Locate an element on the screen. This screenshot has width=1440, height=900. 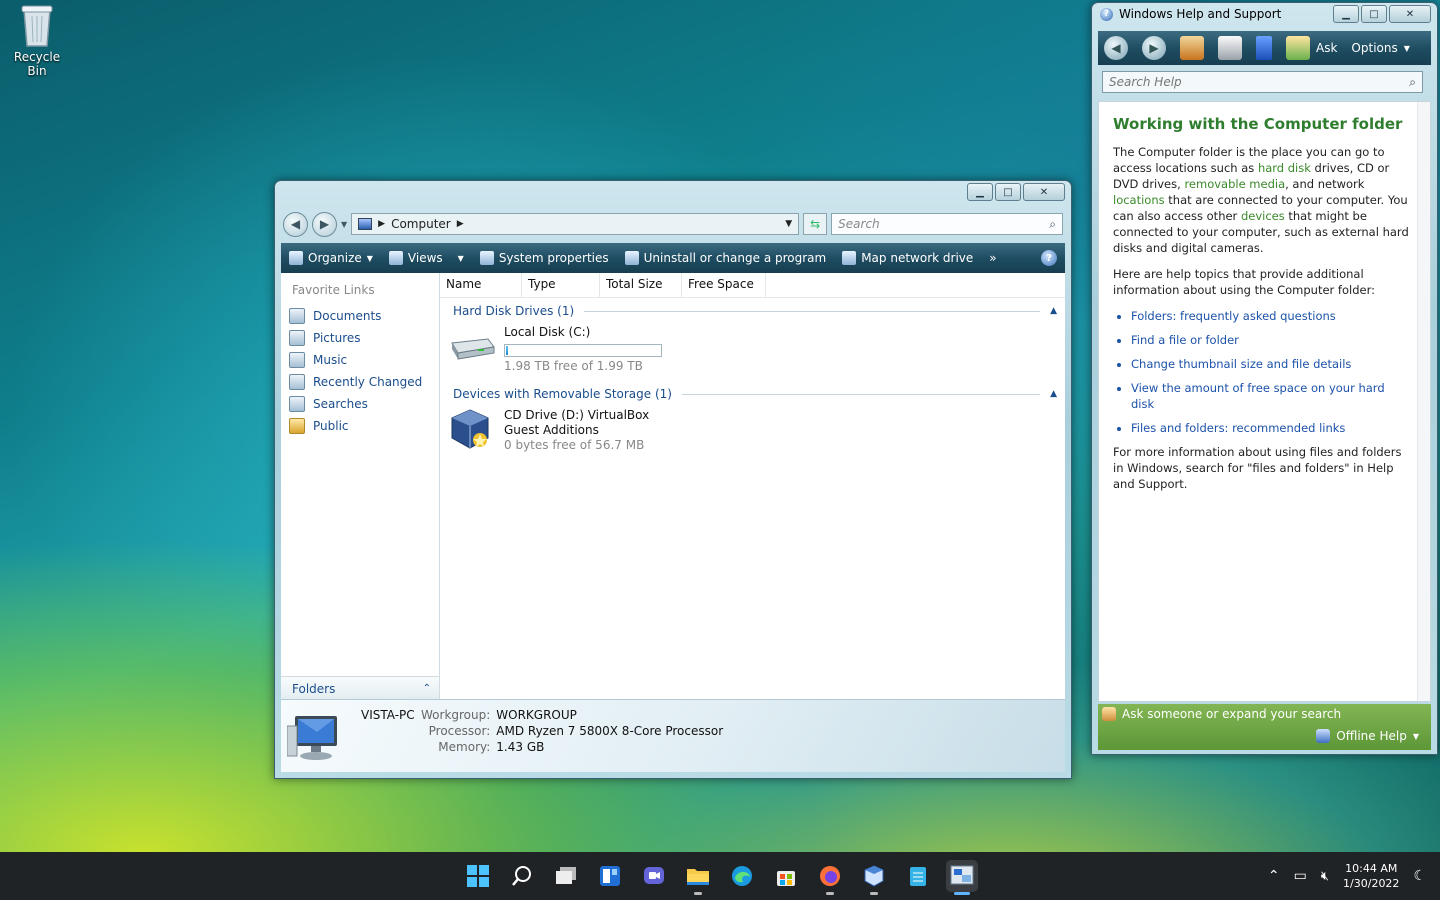
favorite-documents: Documents is located at coordinates (360, 316).